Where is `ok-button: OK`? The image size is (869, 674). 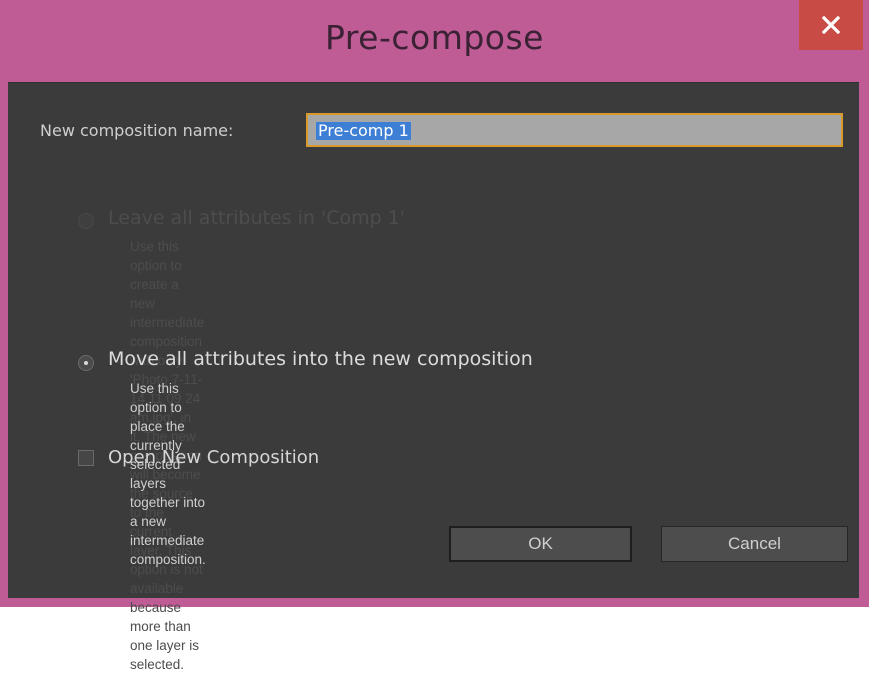
ok-button: OK is located at coordinates (540, 544).